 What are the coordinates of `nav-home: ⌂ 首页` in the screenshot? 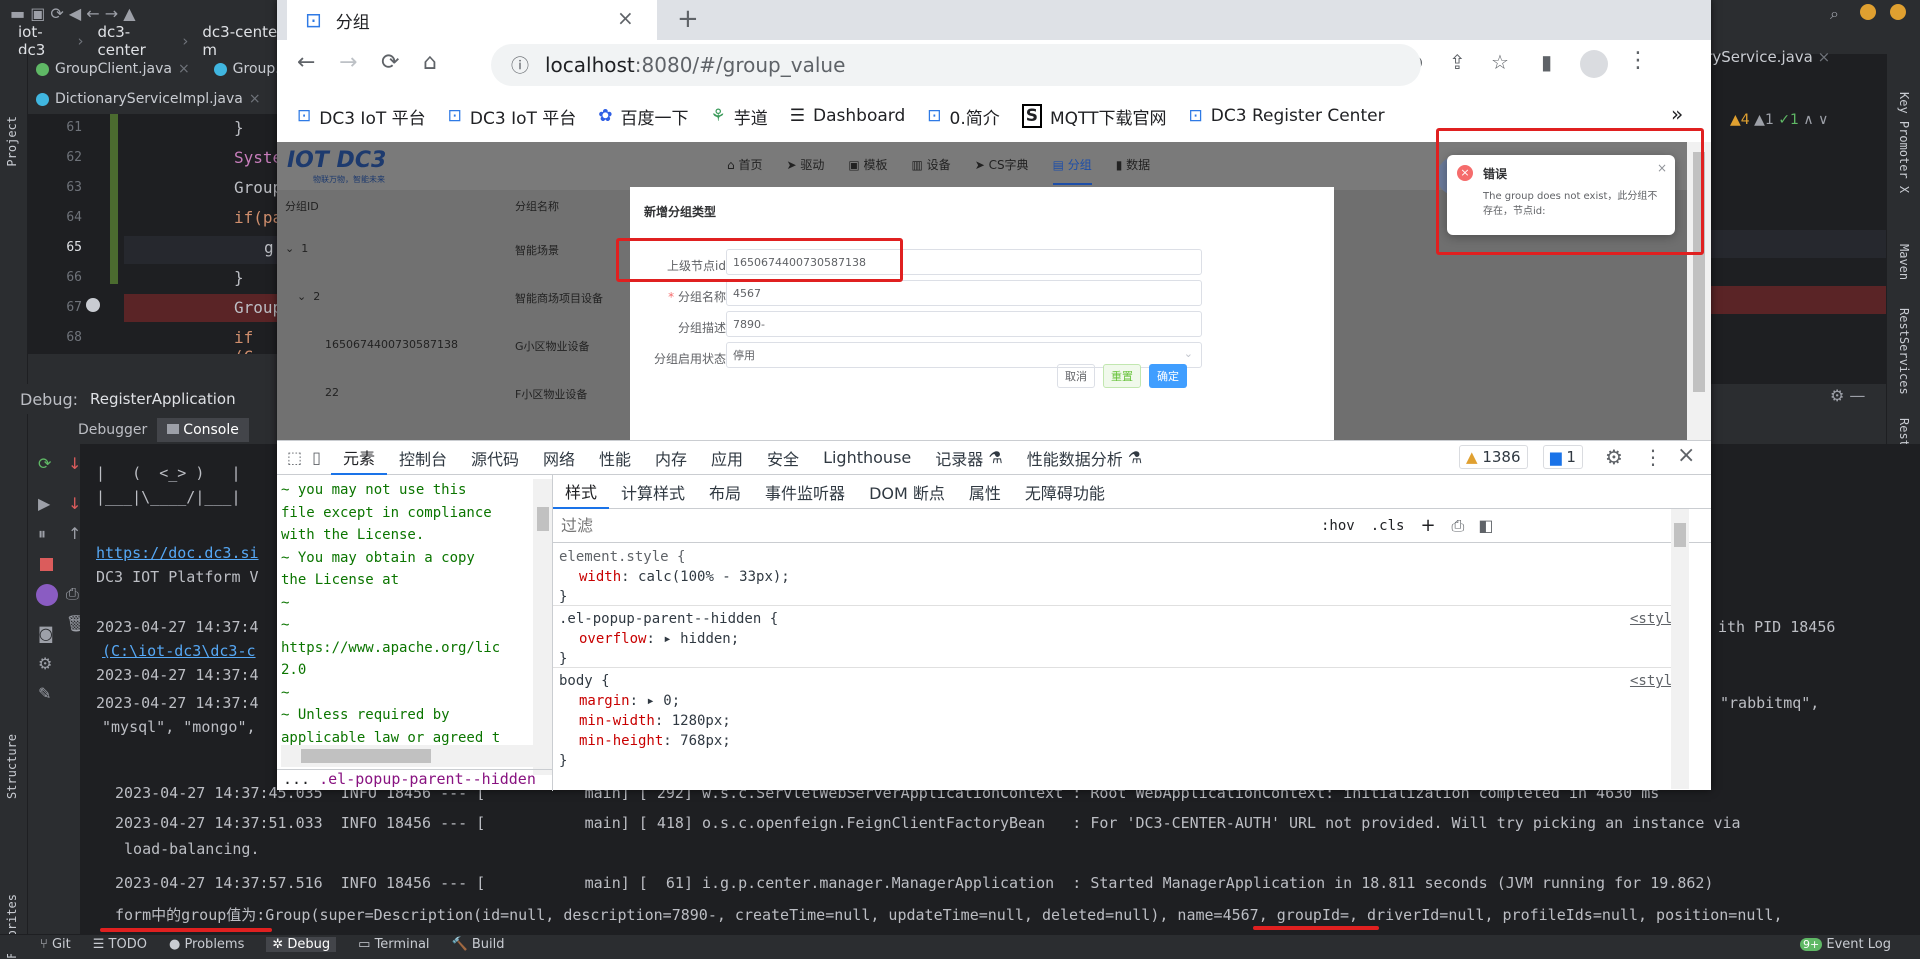 It's located at (744, 170).